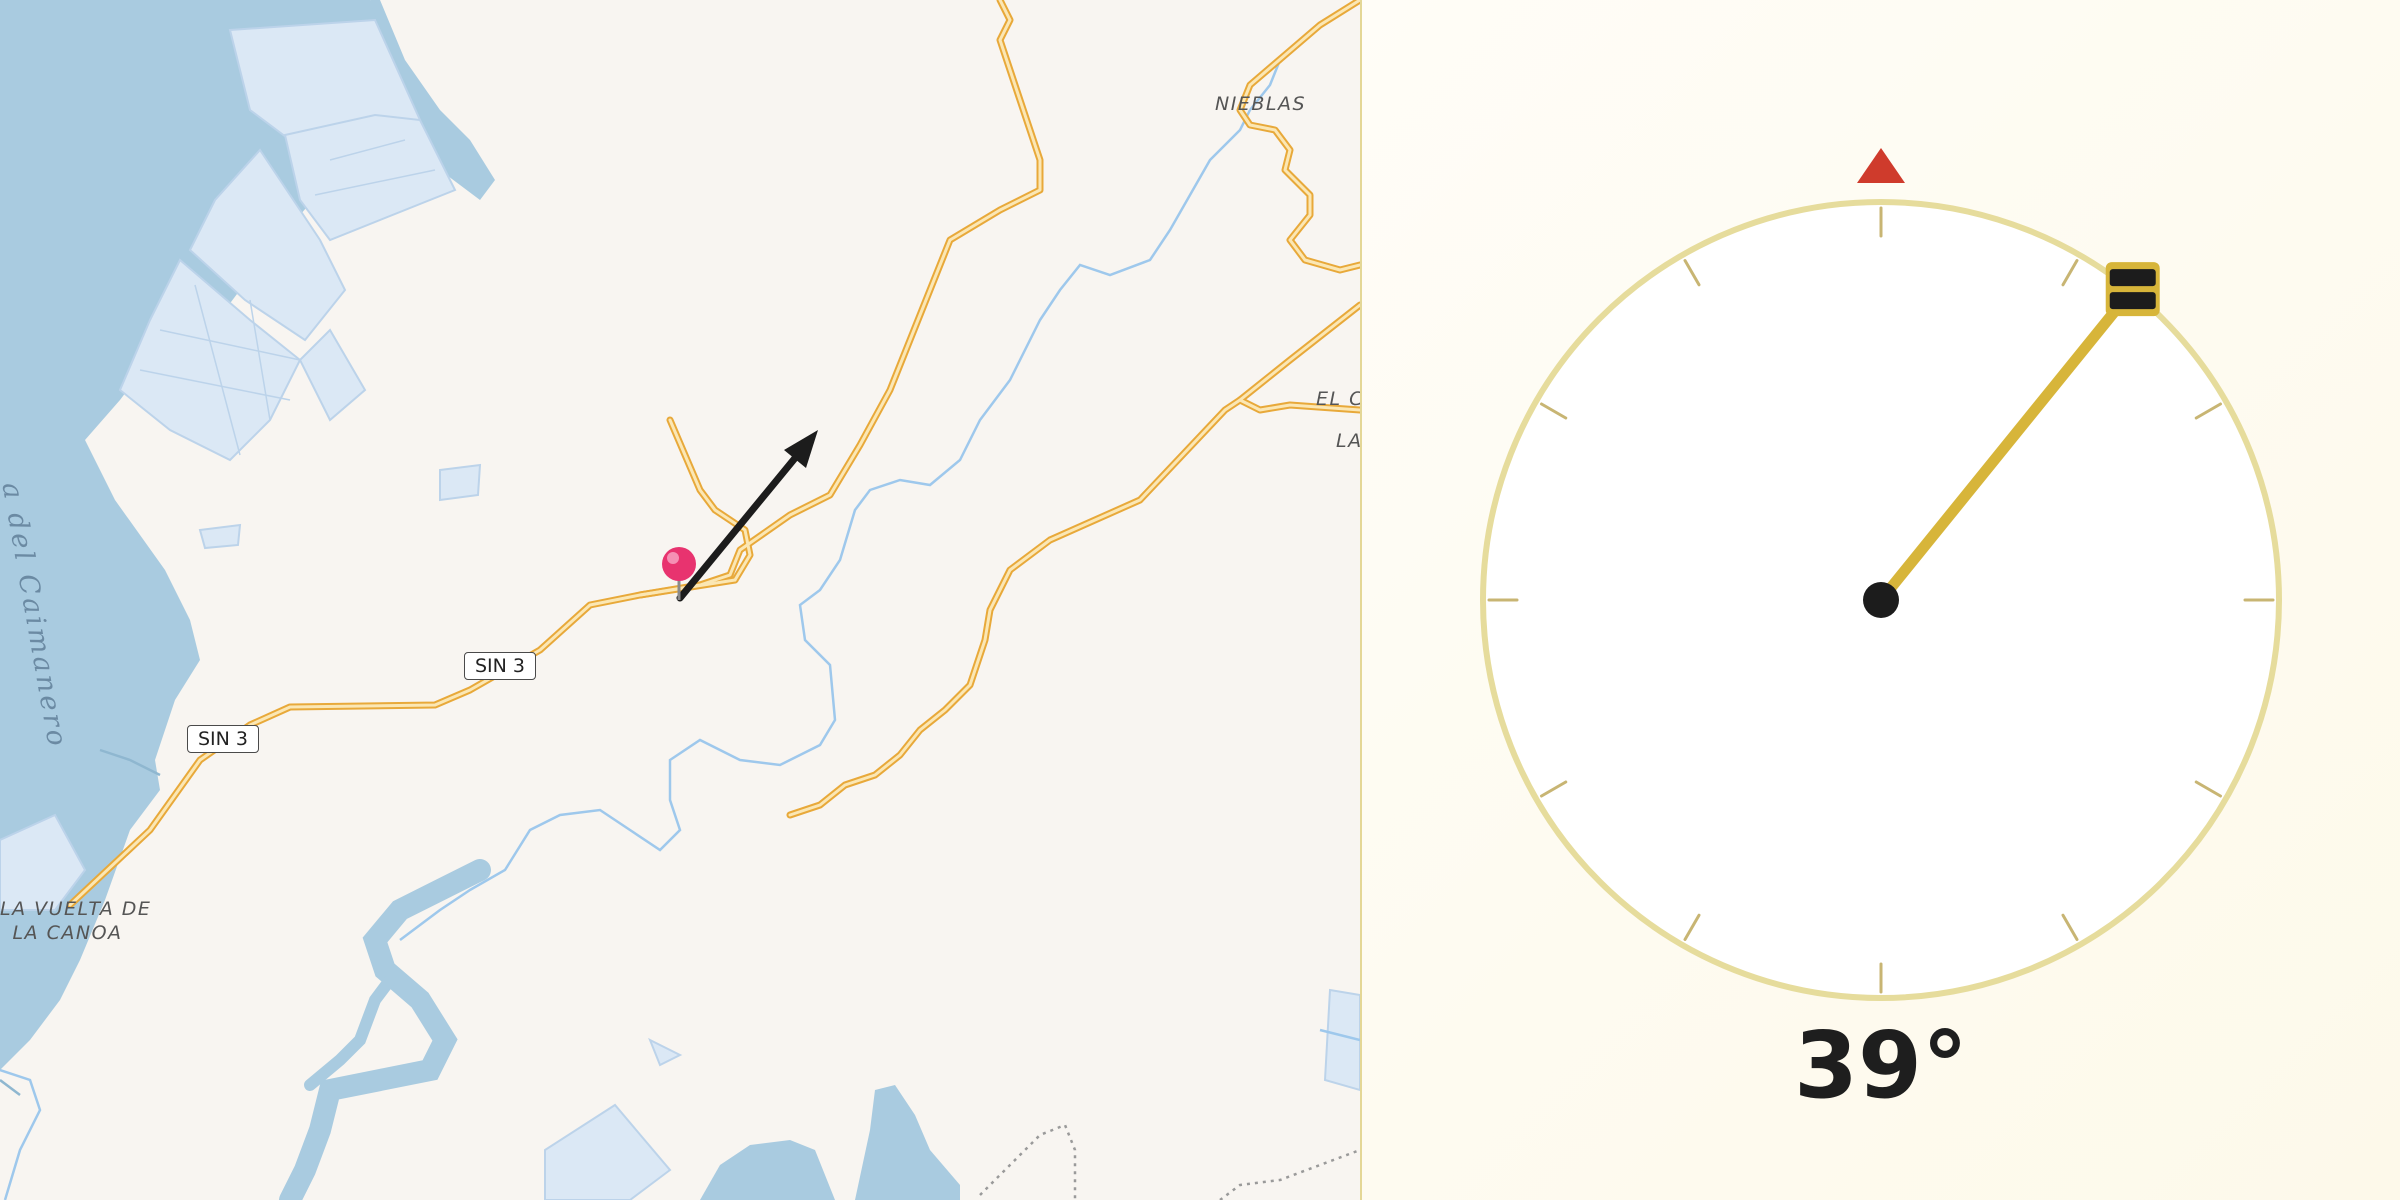 This screenshot has width=2400, height=1200. I want to click on needle-hub, so click(1881, 600).